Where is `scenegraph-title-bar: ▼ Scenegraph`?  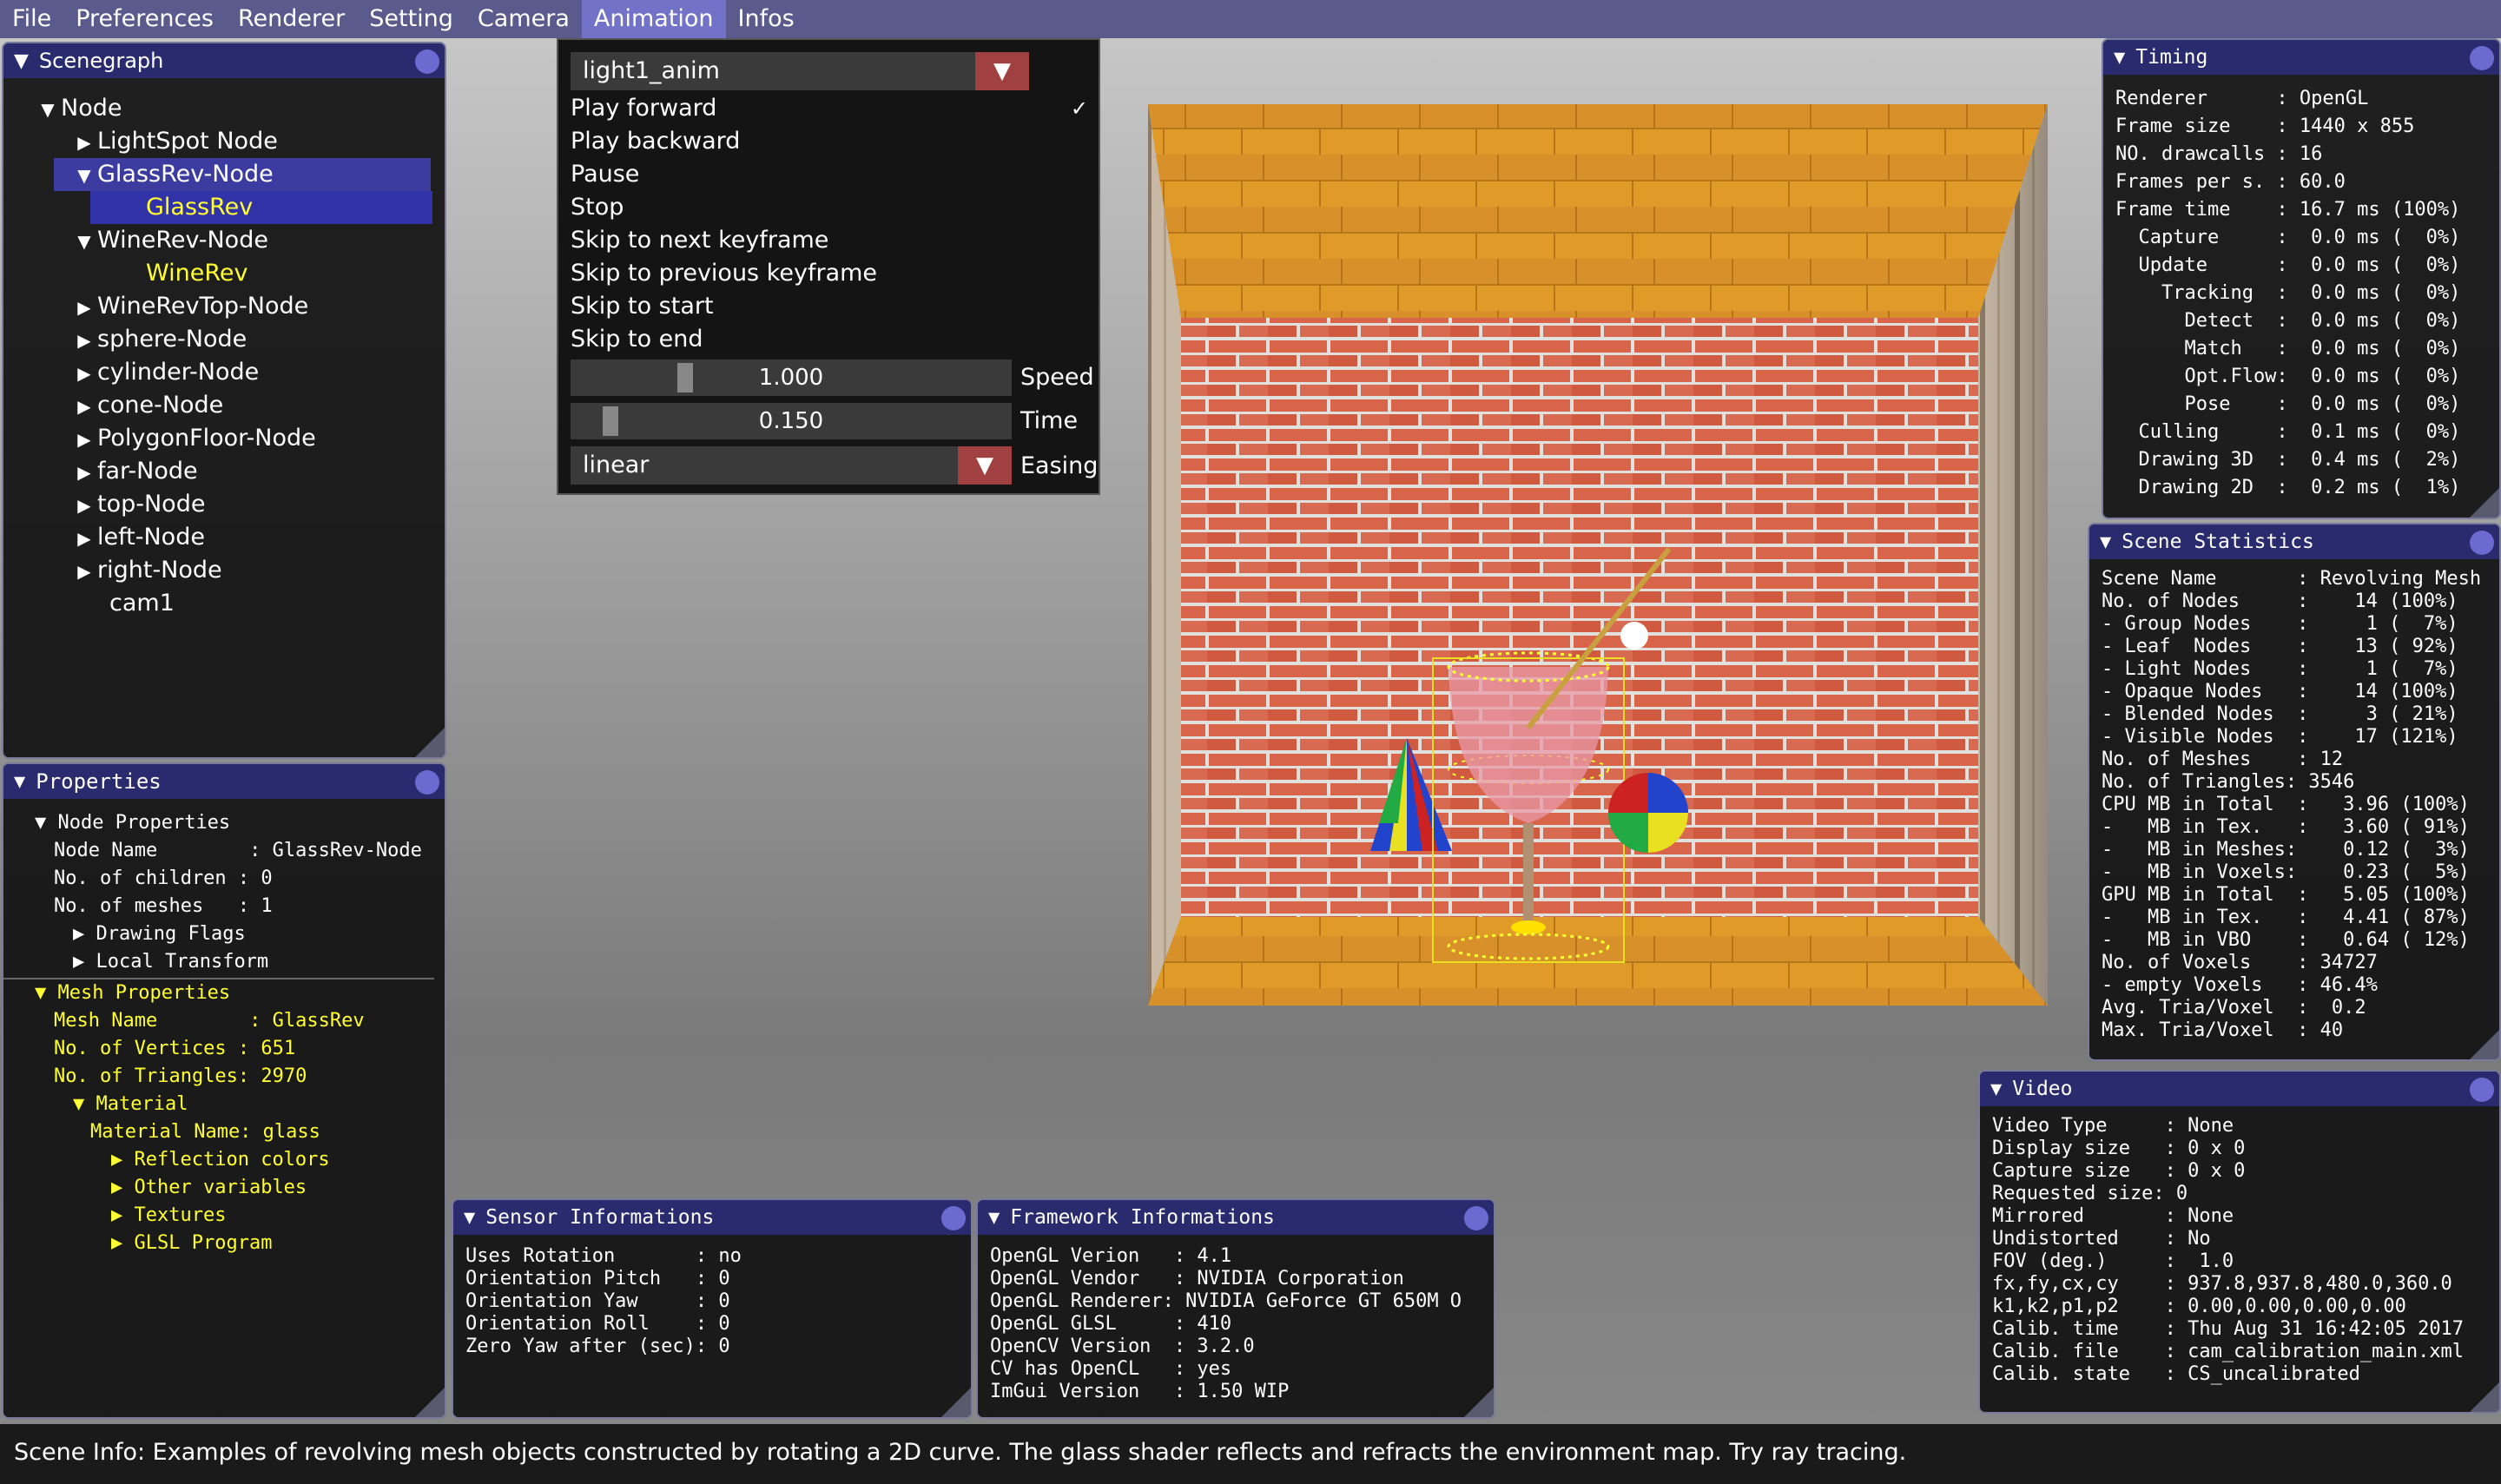
scenegraph-title-bar: ▼ Scenegraph is located at coordinates (224, 60).